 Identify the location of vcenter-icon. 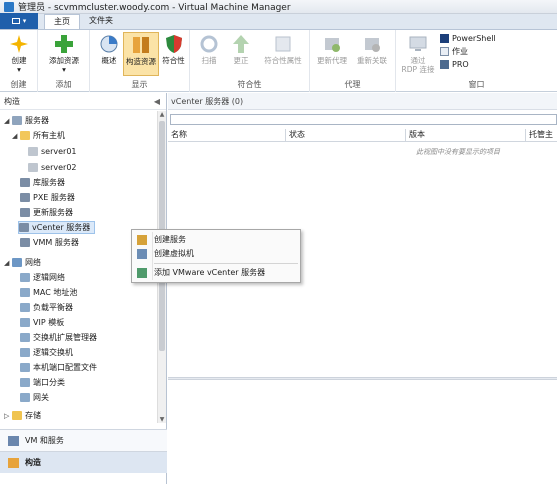
(24, 227).